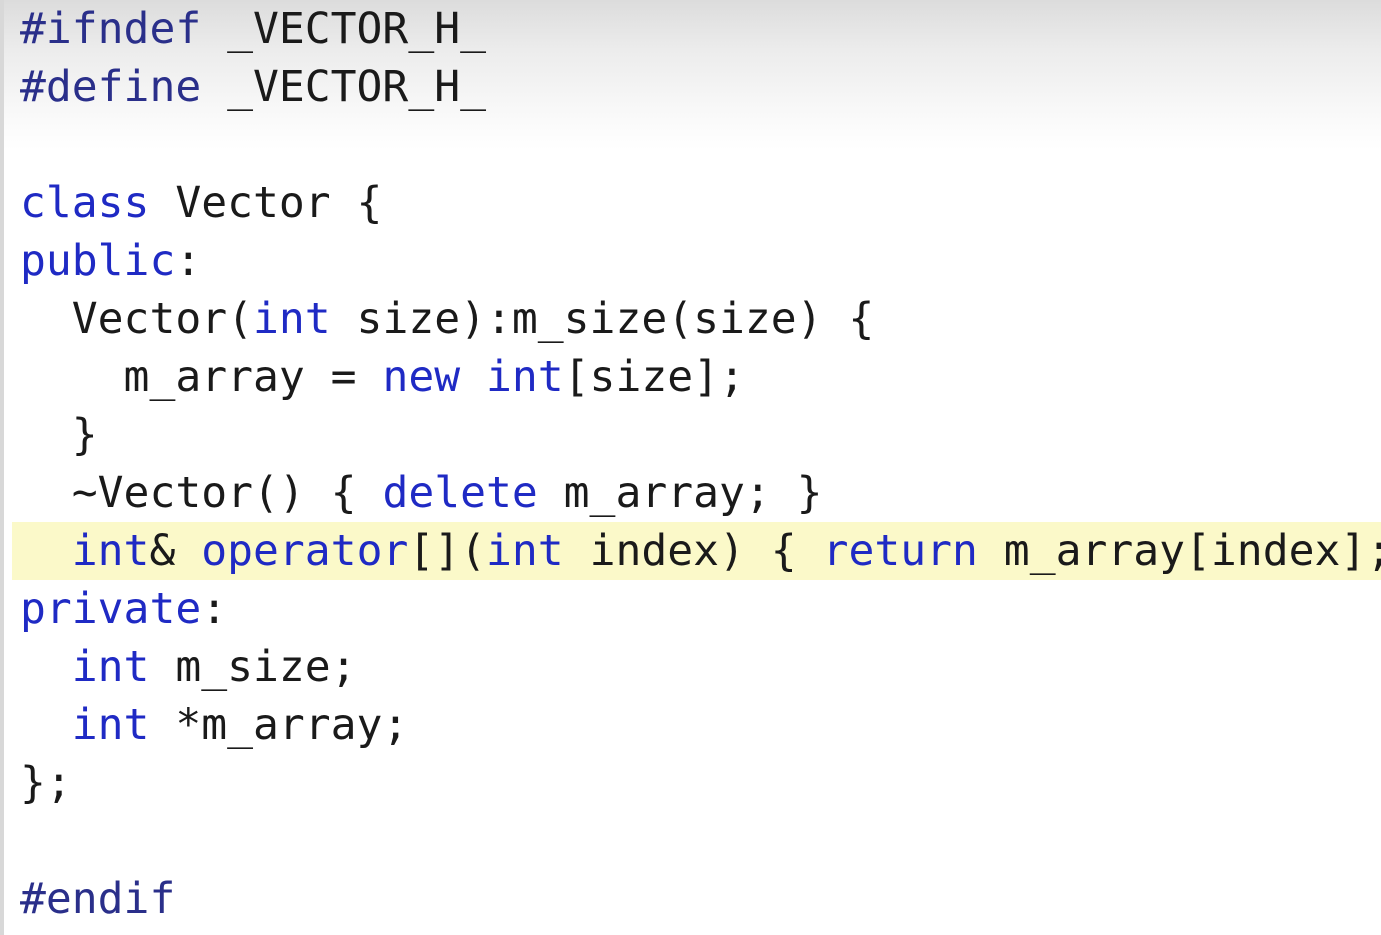 The height and width of the screenshot is (935, 1381). What do you see at coordinates (654, 377) in the screenshot?
I see `code-token: [size];` at bounding box center [654, 377].